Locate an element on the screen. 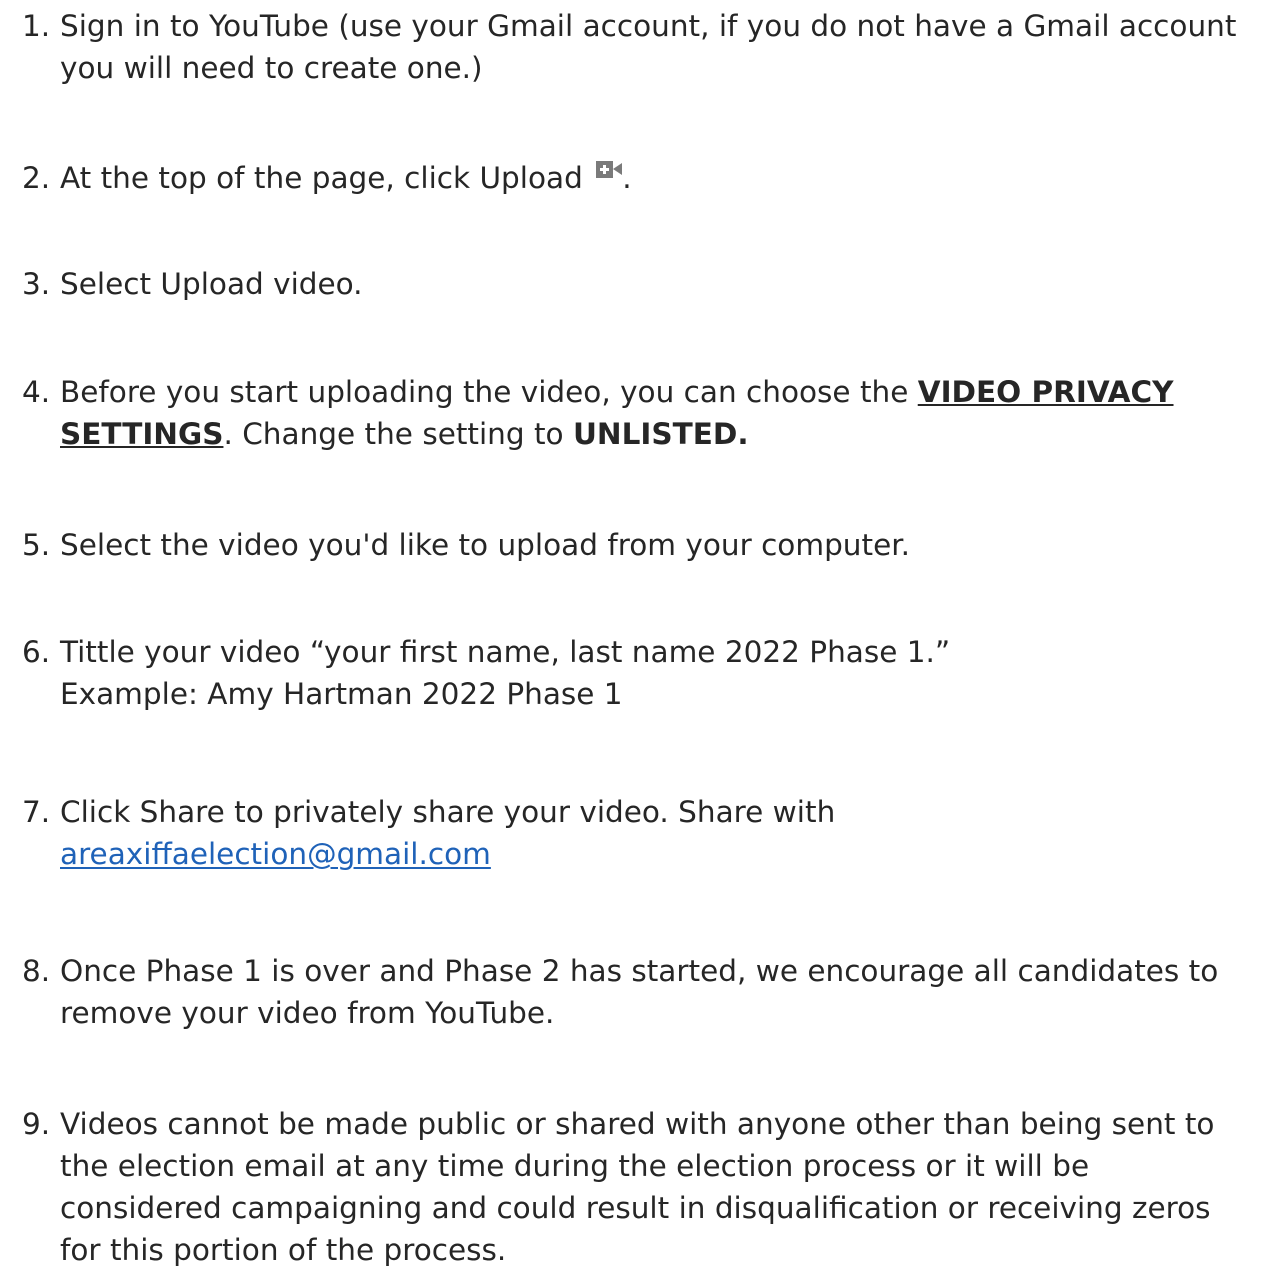 Image resolution: width=1273 pixels, height=1271 pixels. step-number: 2. is located at coordinates (36, 178).